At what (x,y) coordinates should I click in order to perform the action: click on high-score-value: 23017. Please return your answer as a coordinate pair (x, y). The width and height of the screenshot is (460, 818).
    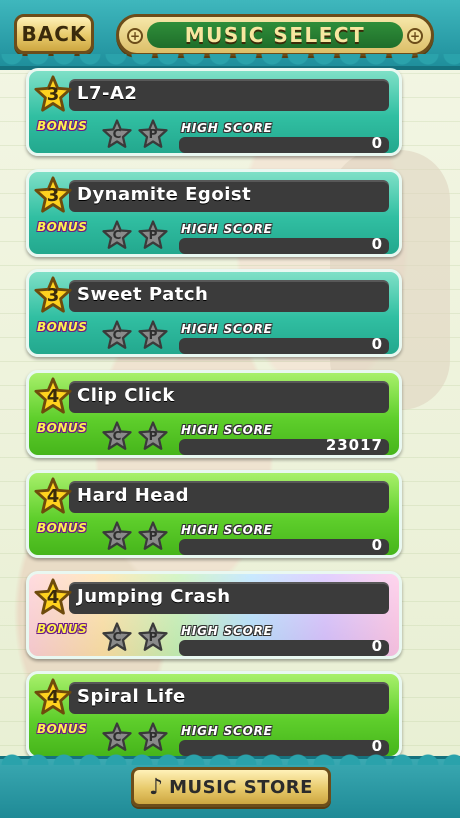
    Looking at the image, I should click on (354, 445).